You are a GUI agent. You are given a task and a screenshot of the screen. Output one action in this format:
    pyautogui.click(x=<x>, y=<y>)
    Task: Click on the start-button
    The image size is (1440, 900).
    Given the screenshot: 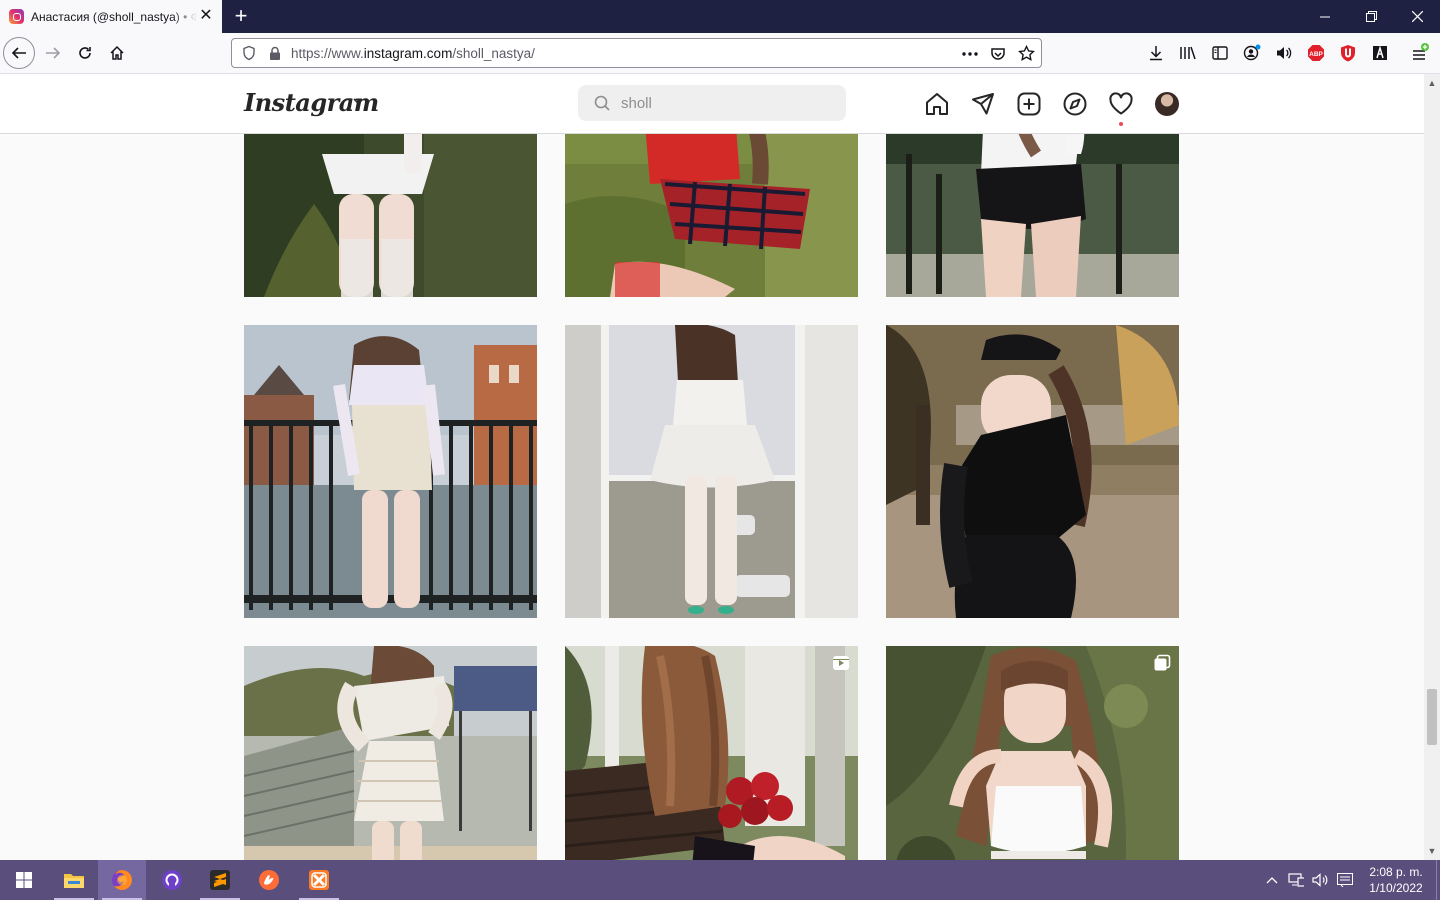 What is the action you would take?
    pyautogui.click(x=24, y=880)
    